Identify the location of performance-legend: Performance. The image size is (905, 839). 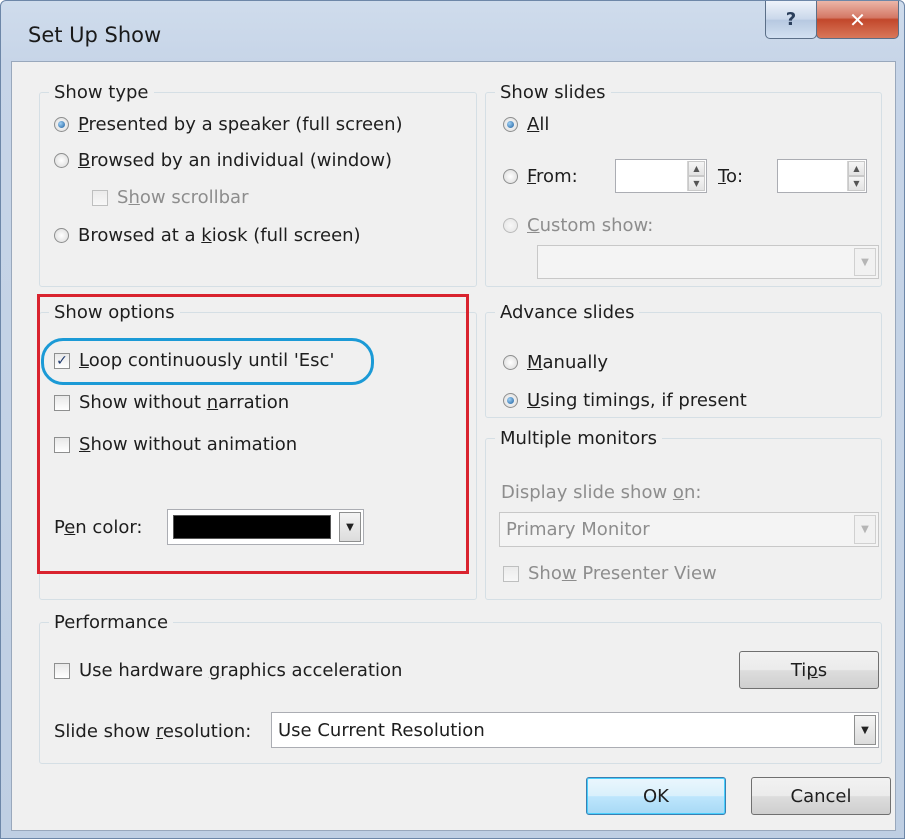
(111, 622).